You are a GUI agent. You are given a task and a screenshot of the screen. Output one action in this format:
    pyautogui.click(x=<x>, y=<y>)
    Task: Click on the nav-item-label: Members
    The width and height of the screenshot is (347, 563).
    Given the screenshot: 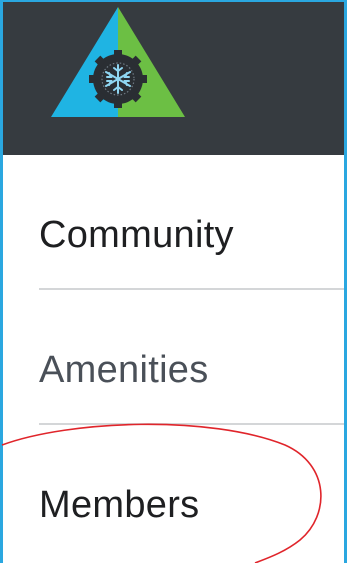 What is the action you would take?
    pyautogui.click(x=119, y=505)
    